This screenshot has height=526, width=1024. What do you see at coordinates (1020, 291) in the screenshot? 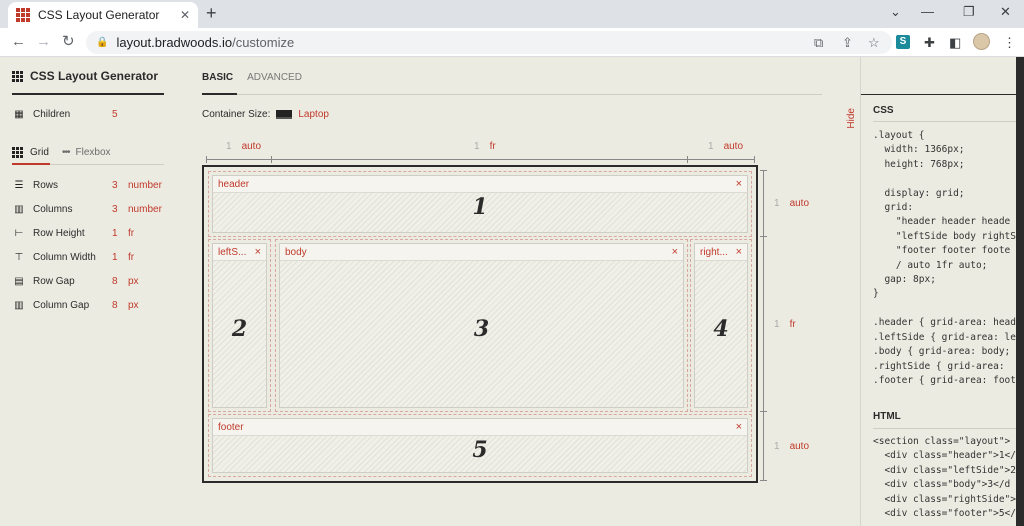
I see `page-scrollbar` at bounding box center [1020, 291].